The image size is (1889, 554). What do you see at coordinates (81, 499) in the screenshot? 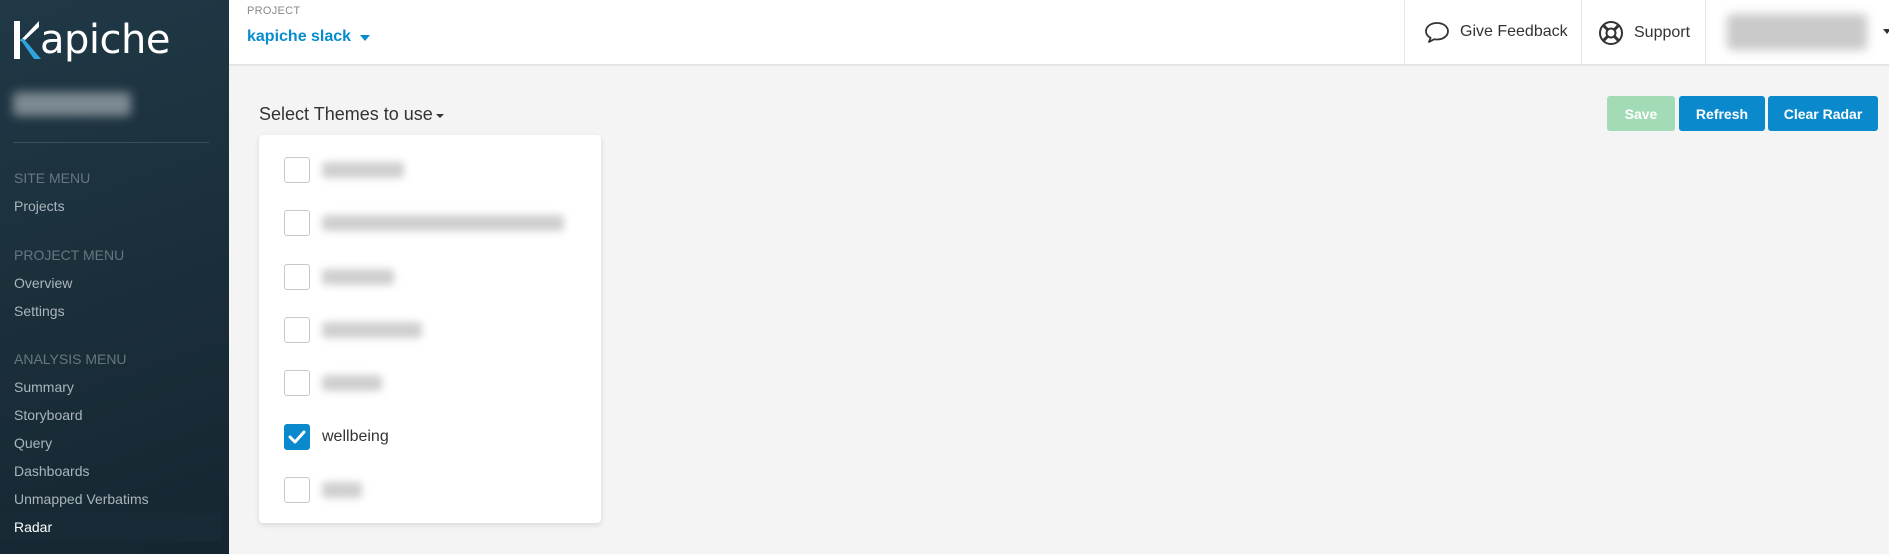
I see `sidebar-item-unmapped-verbatims: Unmapped Verbatims` at bounding box center [81, 499].